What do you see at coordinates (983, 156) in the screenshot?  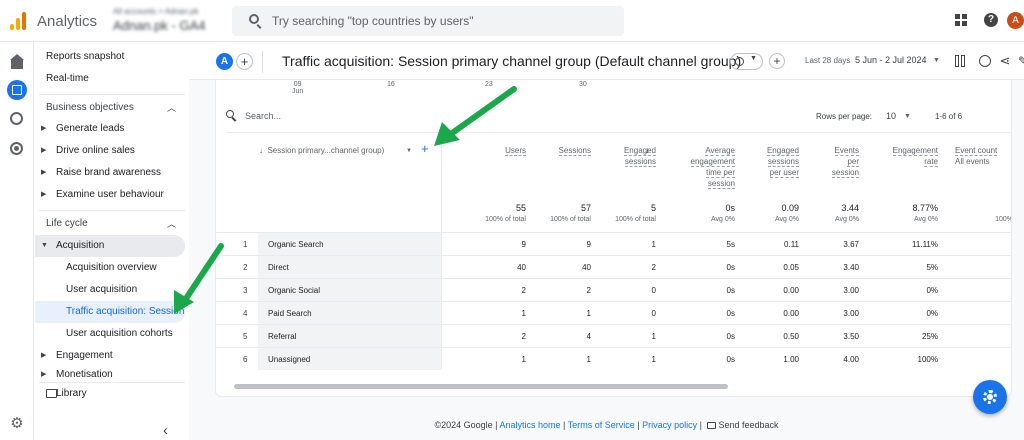 I see `metric-column-header: Event count All events` at bounding box center [983, 156].